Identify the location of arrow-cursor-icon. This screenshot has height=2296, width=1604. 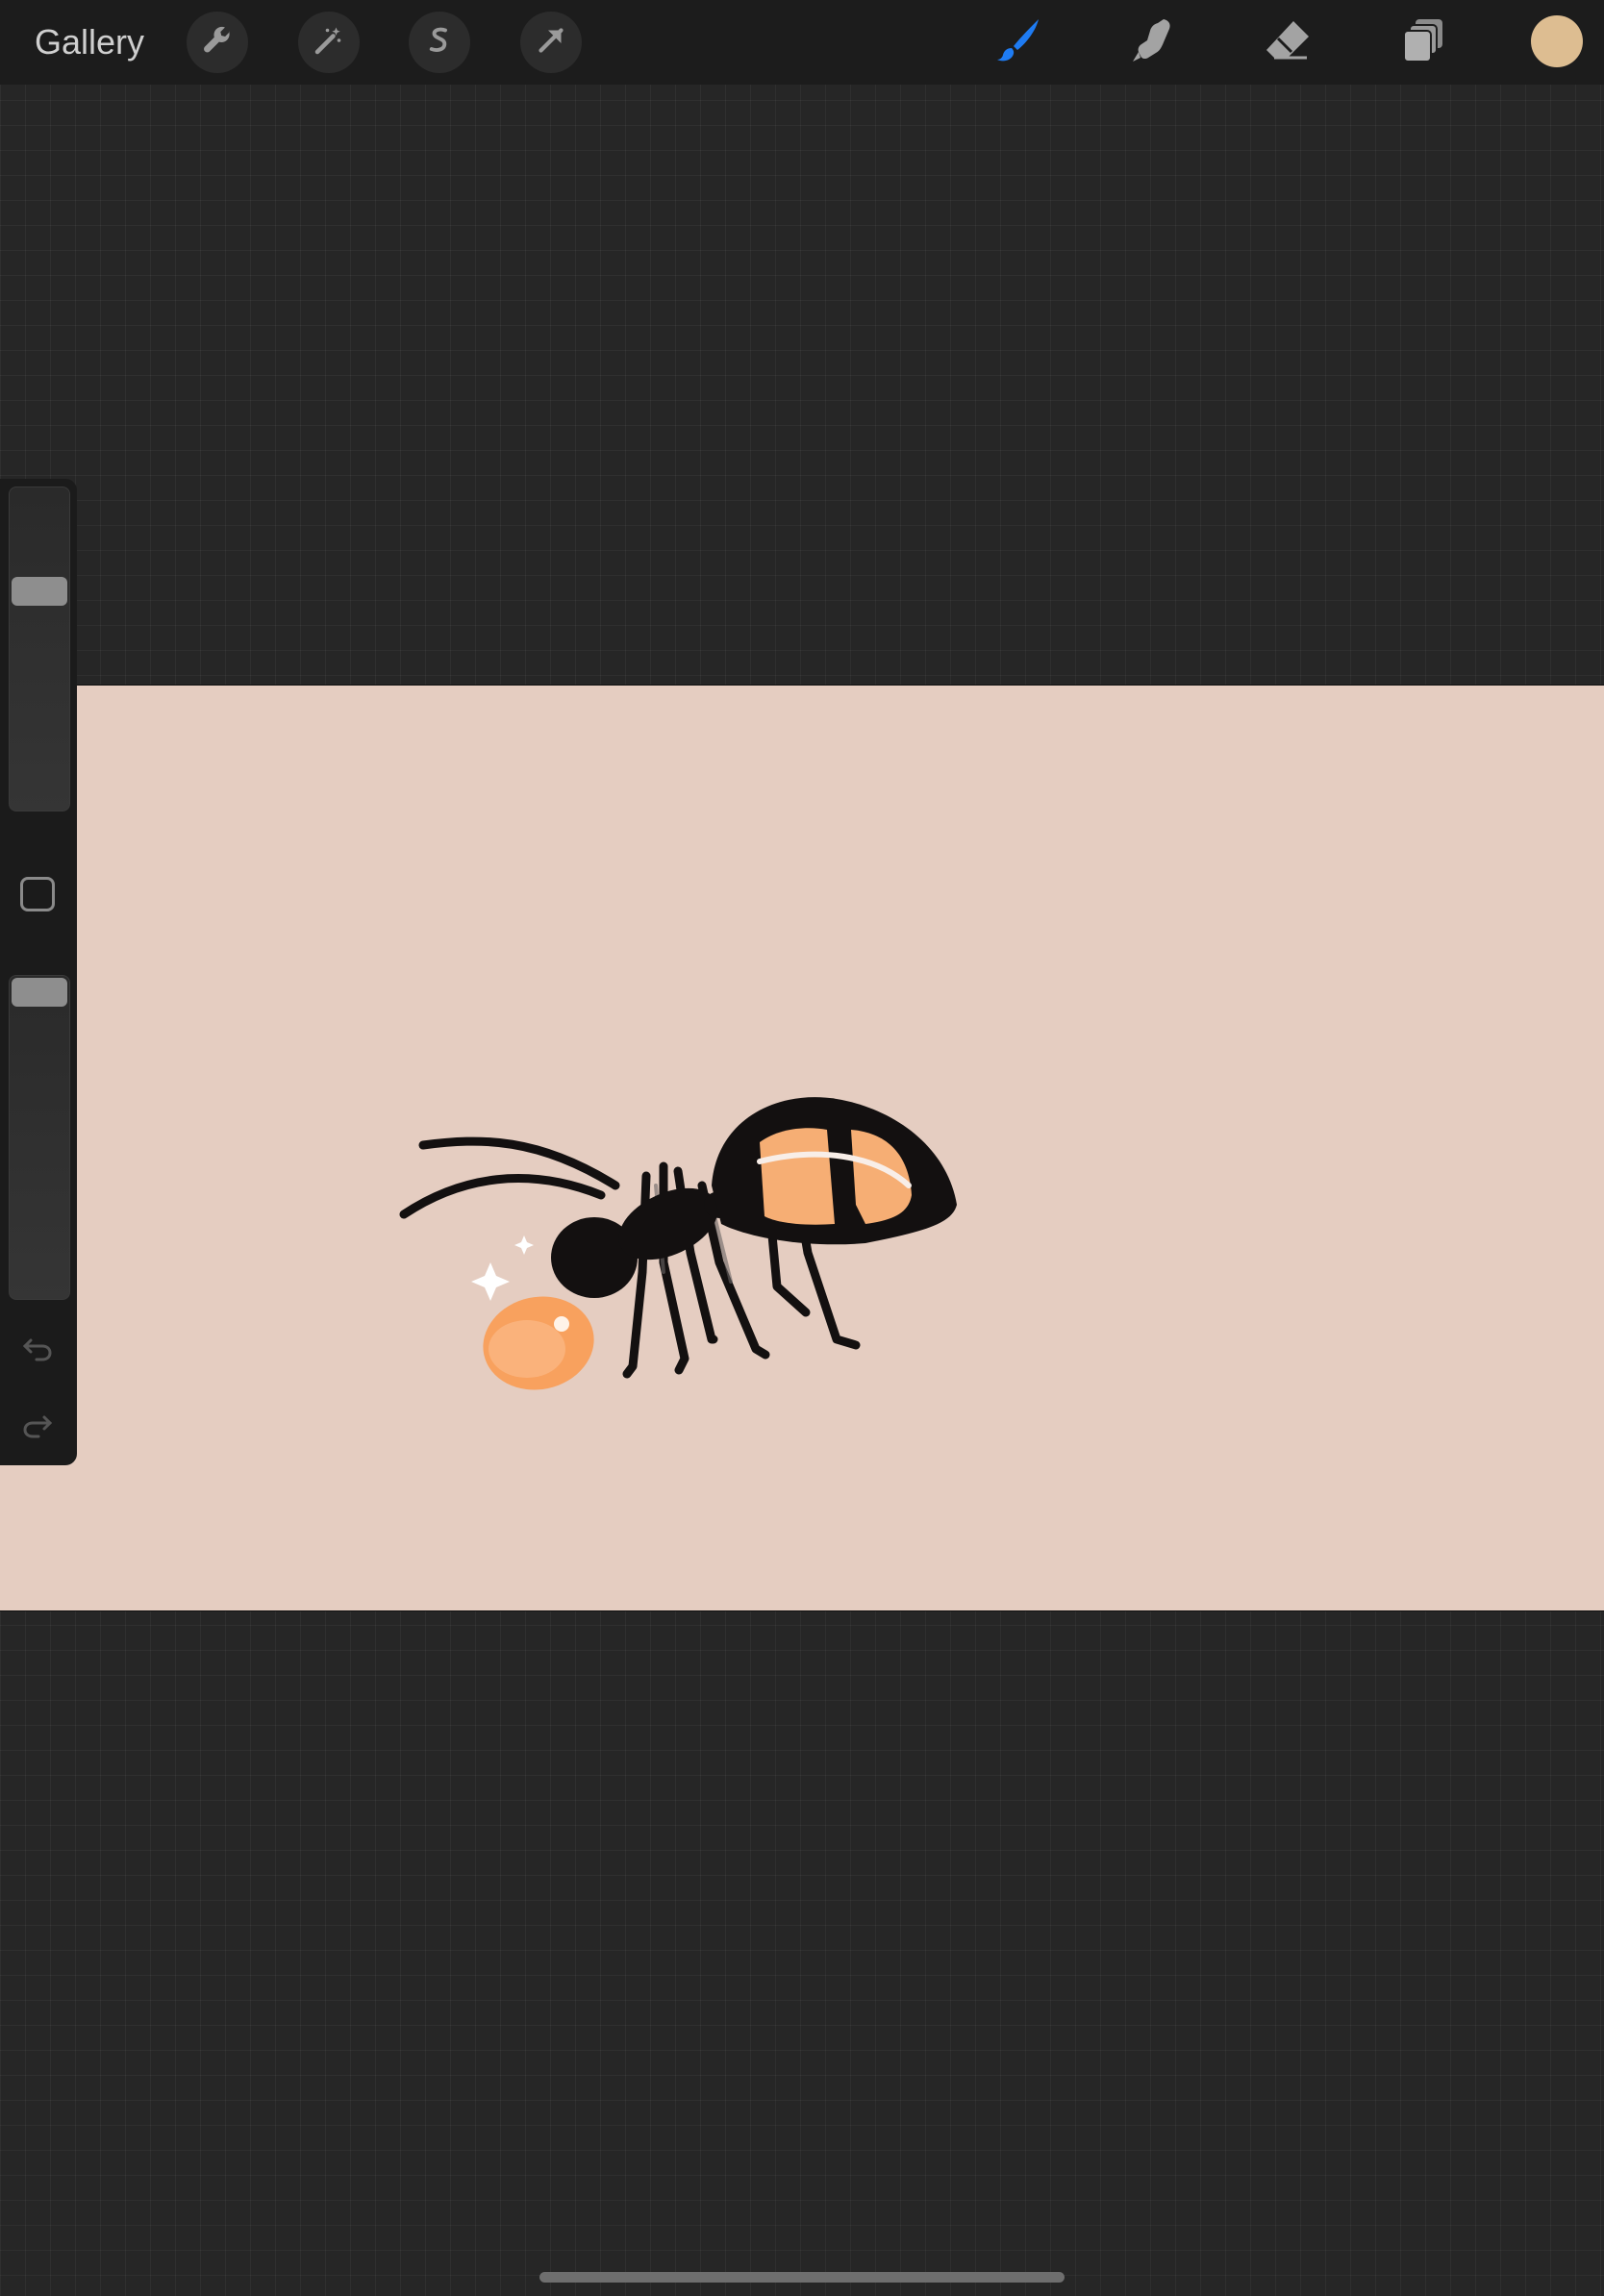
(551, 42).